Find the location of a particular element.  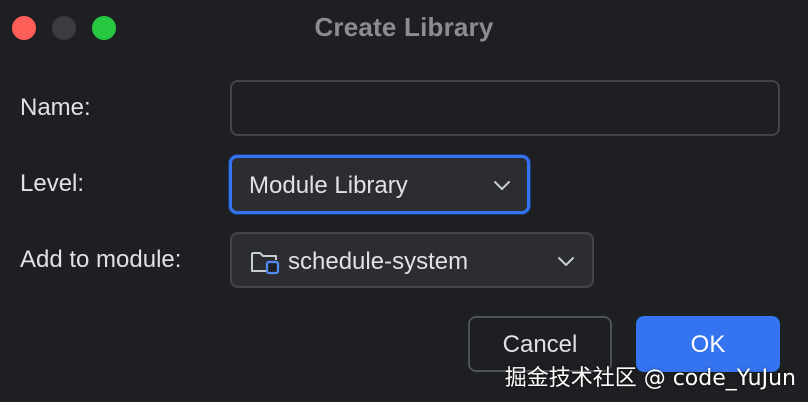

level-label: Level: is located at coordinates (52, 183).